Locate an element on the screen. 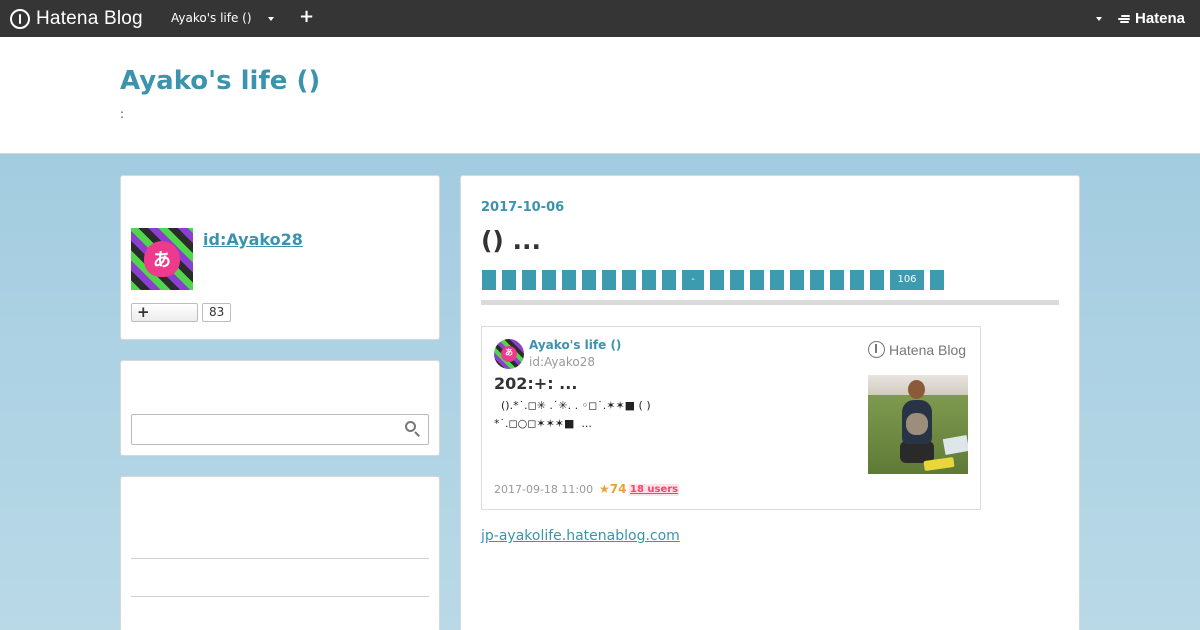 The width and height of the screenshot is (1200, 630). follower-count: 83 is located at coordinates (217, 312).